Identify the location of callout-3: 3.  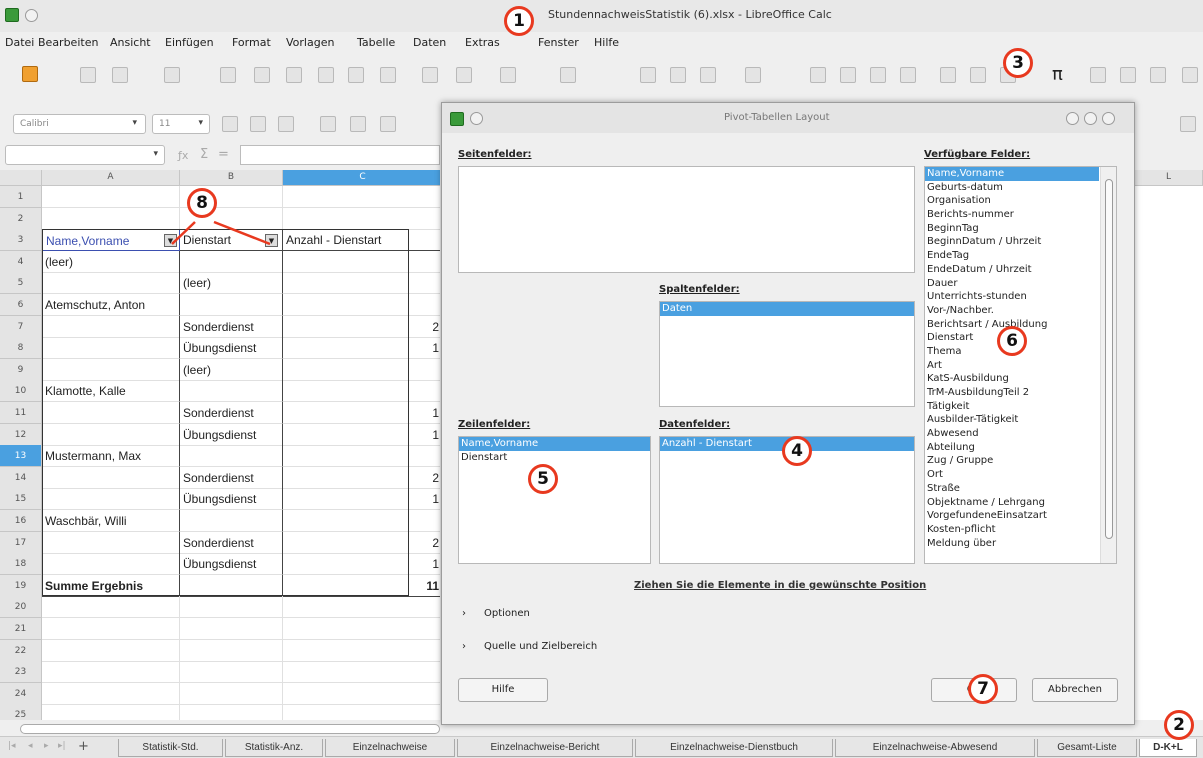
(1018, 63).